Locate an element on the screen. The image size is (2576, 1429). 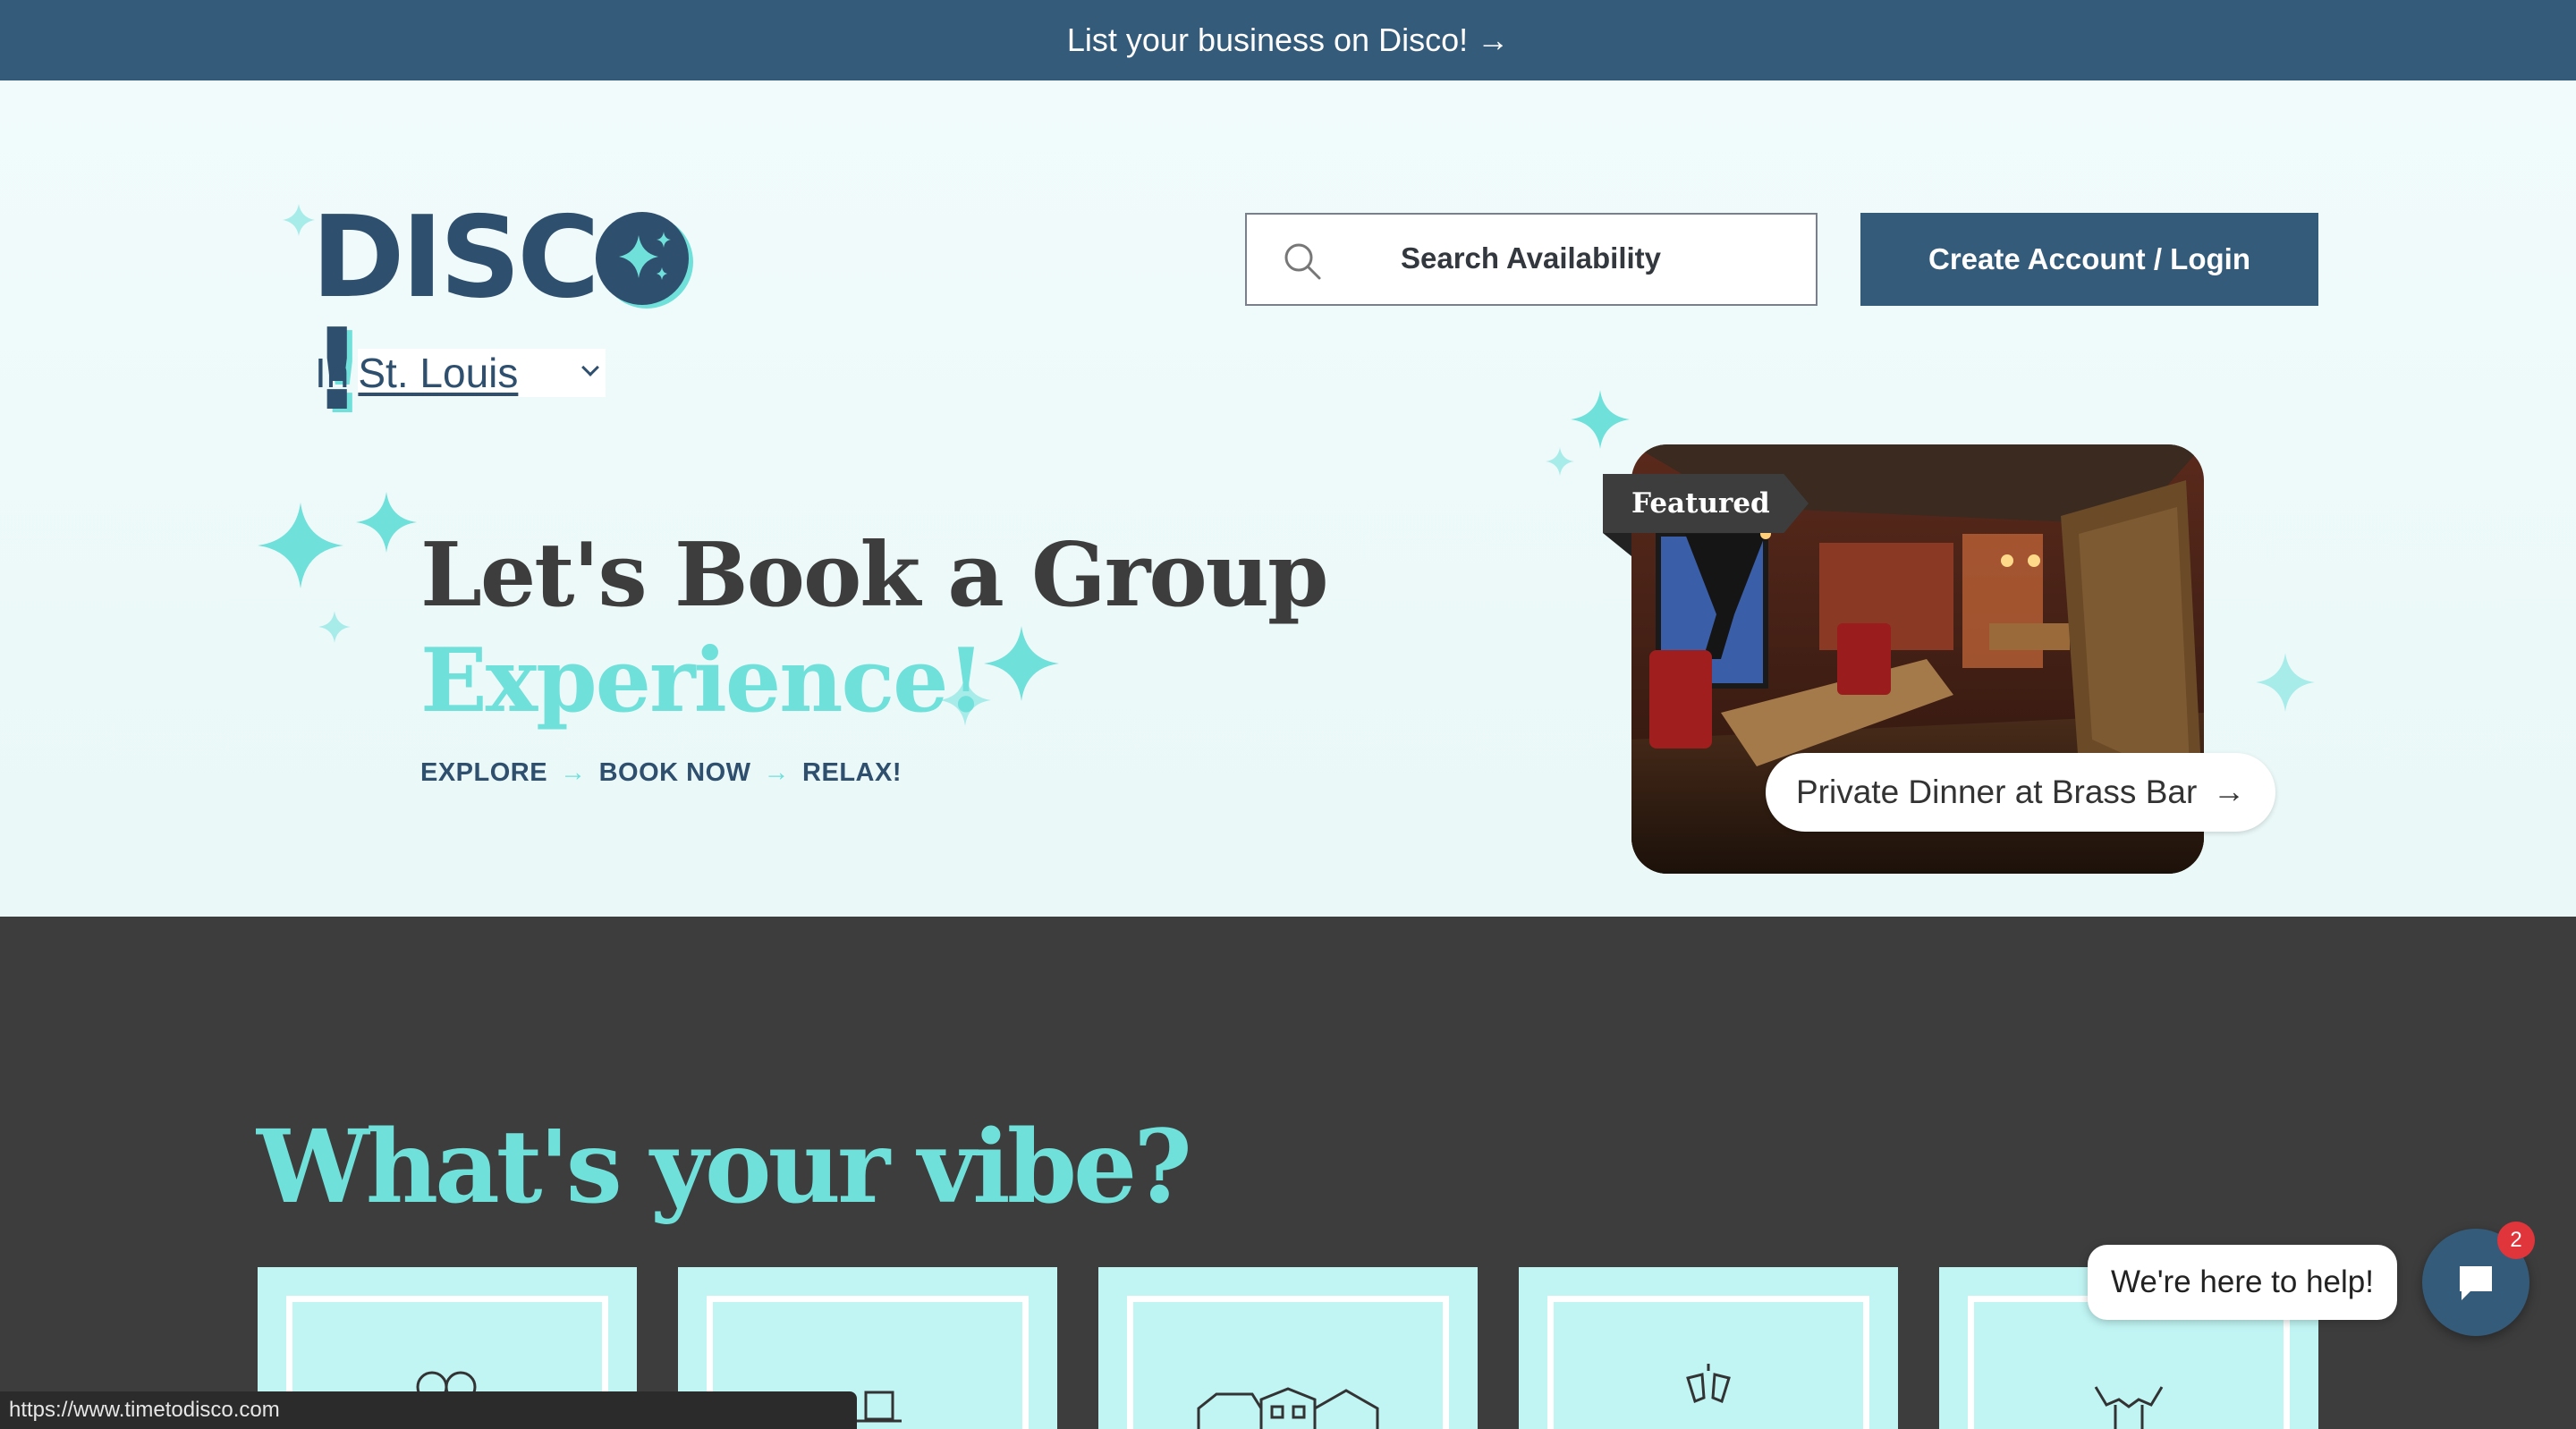
list-business-link: List your business on Disco! → is located at coordinates (1288, 40).